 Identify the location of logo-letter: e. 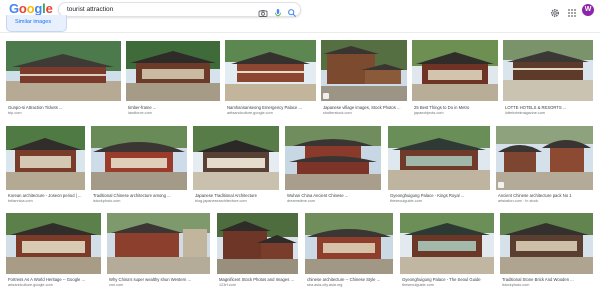
(49, 8).